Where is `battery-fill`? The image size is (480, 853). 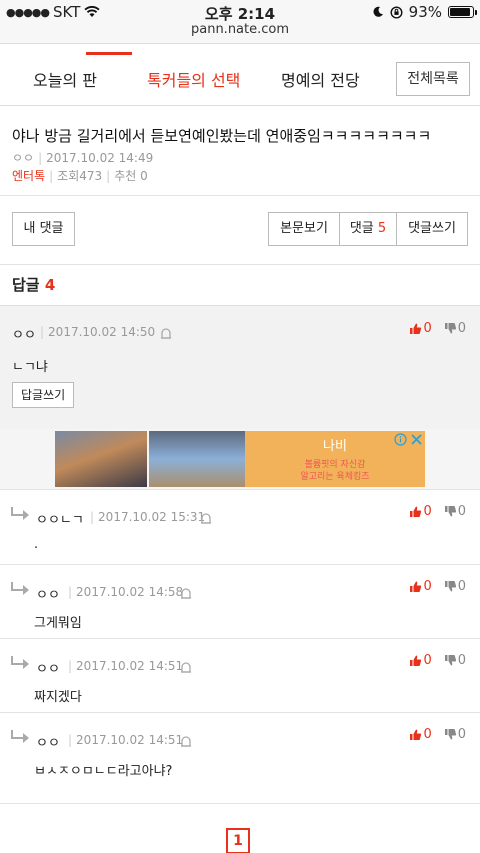 battery-fill is located at coordinates (460, 12).